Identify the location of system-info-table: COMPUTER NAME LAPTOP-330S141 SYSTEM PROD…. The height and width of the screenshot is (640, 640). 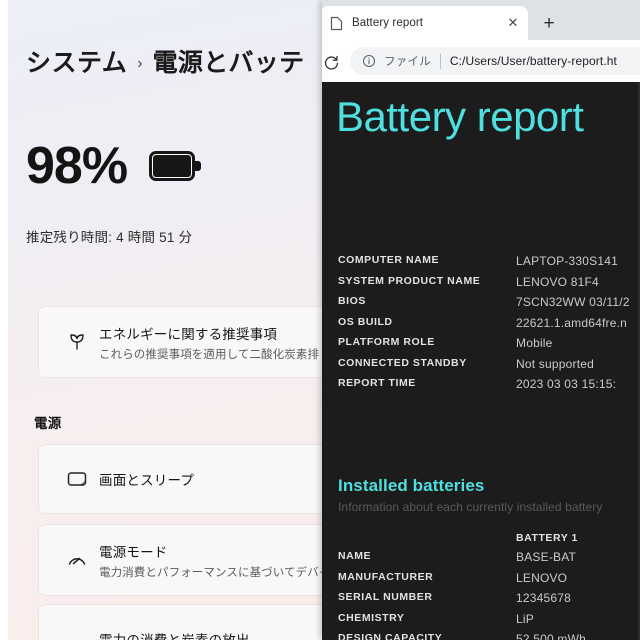
(489, 326).